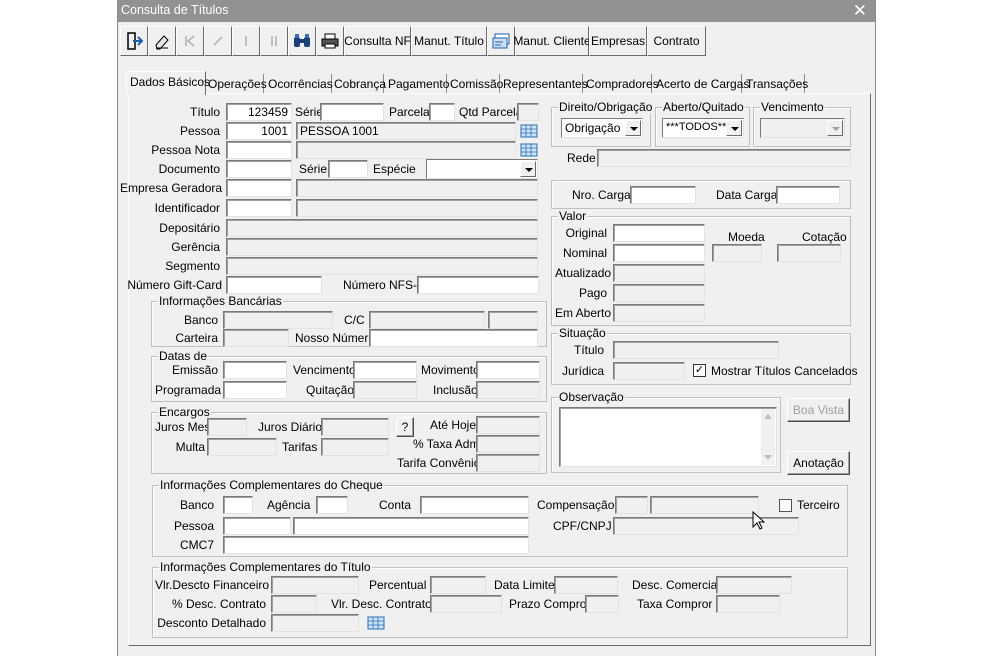 The height and width of the screenshot is (656, 986). What do you see at coordinates (476, 84) in the screenshot?
I see `tab-comissao: Comissão` at bounding box center [476, 84].